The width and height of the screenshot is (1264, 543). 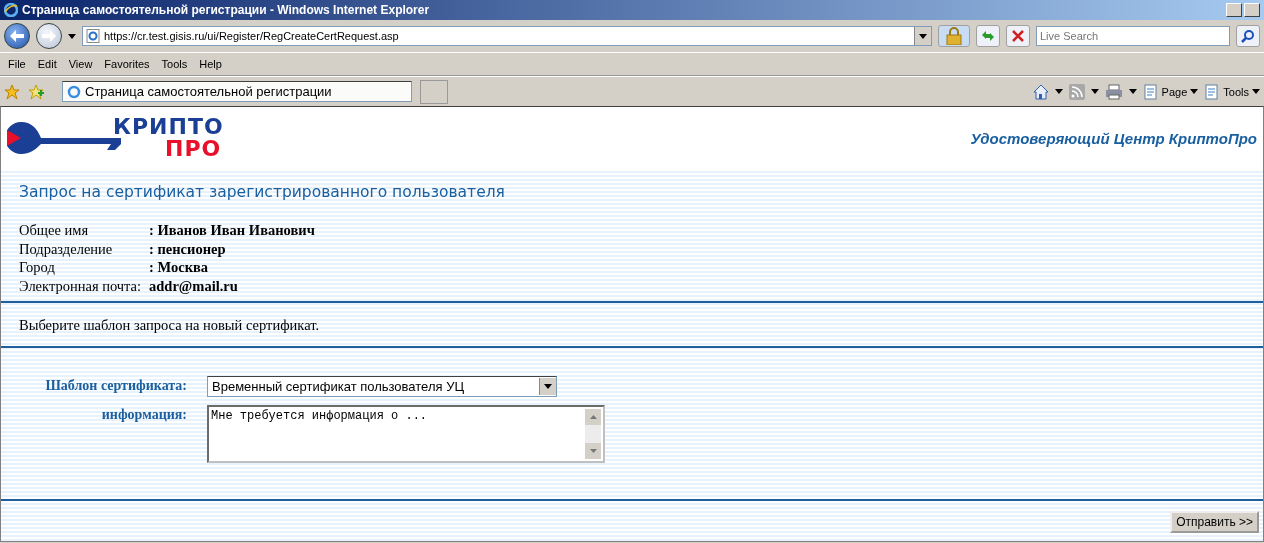 What do you see at coordinates (210, 64) in the screenshot?
I see `menu-item: Help` at bounding box center [210, 64].